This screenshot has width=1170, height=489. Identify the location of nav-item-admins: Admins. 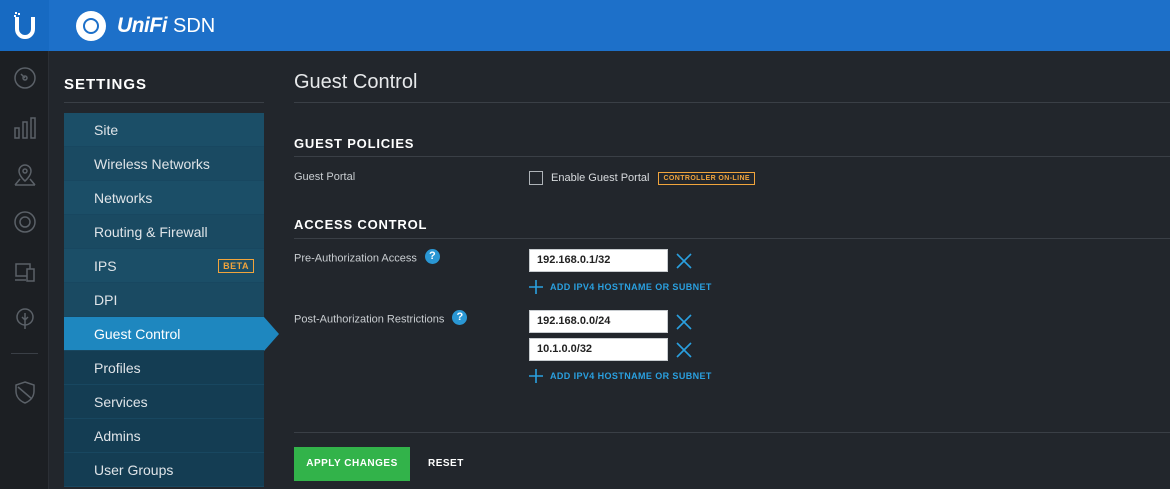
(164, 436).